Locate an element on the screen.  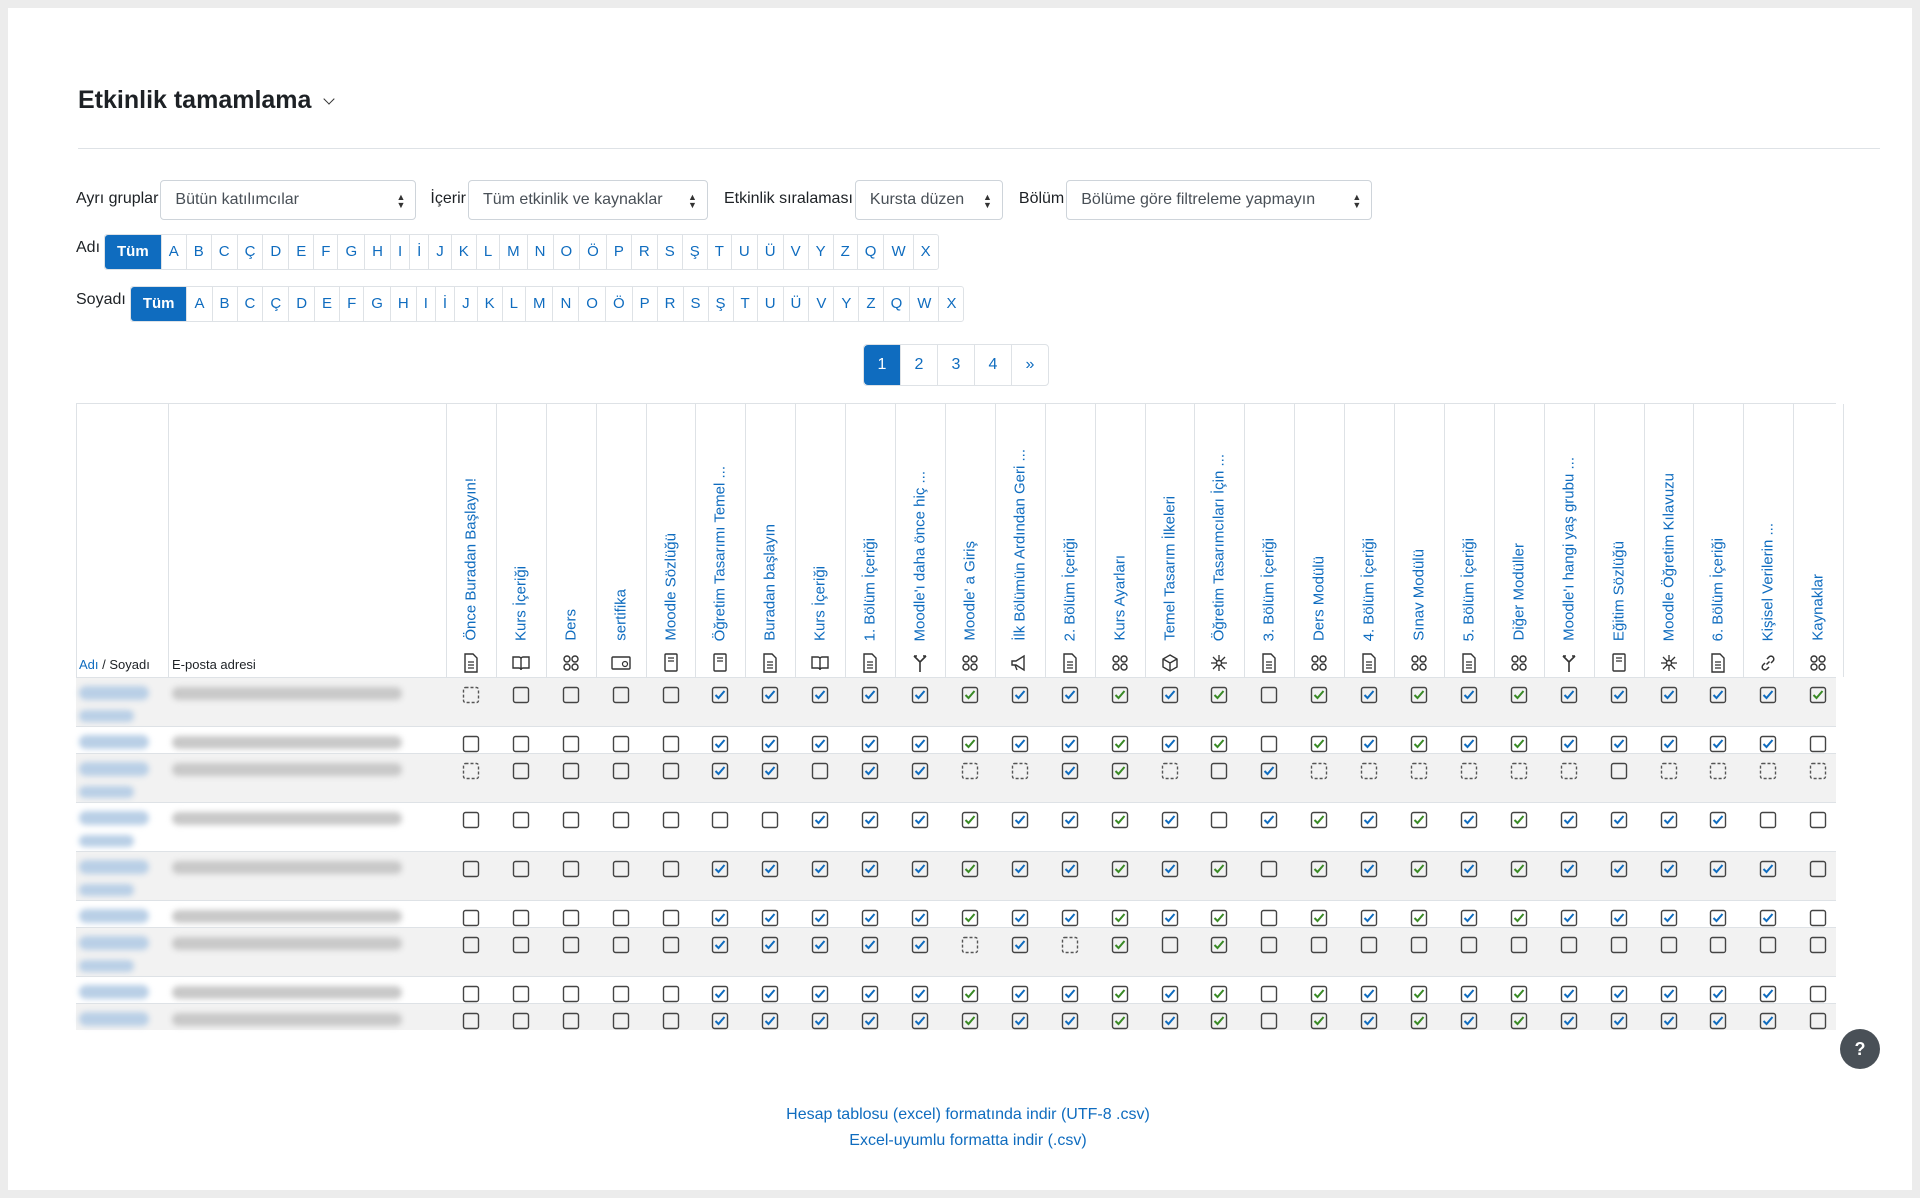
activity-link: Ders Modülü is located at coordinates (1319, 598).